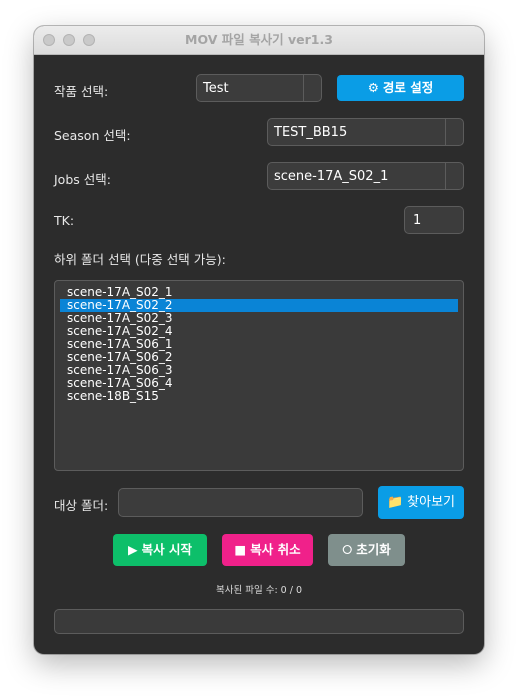 The height and width of the screenshot is (696, 518). Describe the element at coordinates (347, 549) in the screenshot. I see `reset-icon: ⭘` at that location.